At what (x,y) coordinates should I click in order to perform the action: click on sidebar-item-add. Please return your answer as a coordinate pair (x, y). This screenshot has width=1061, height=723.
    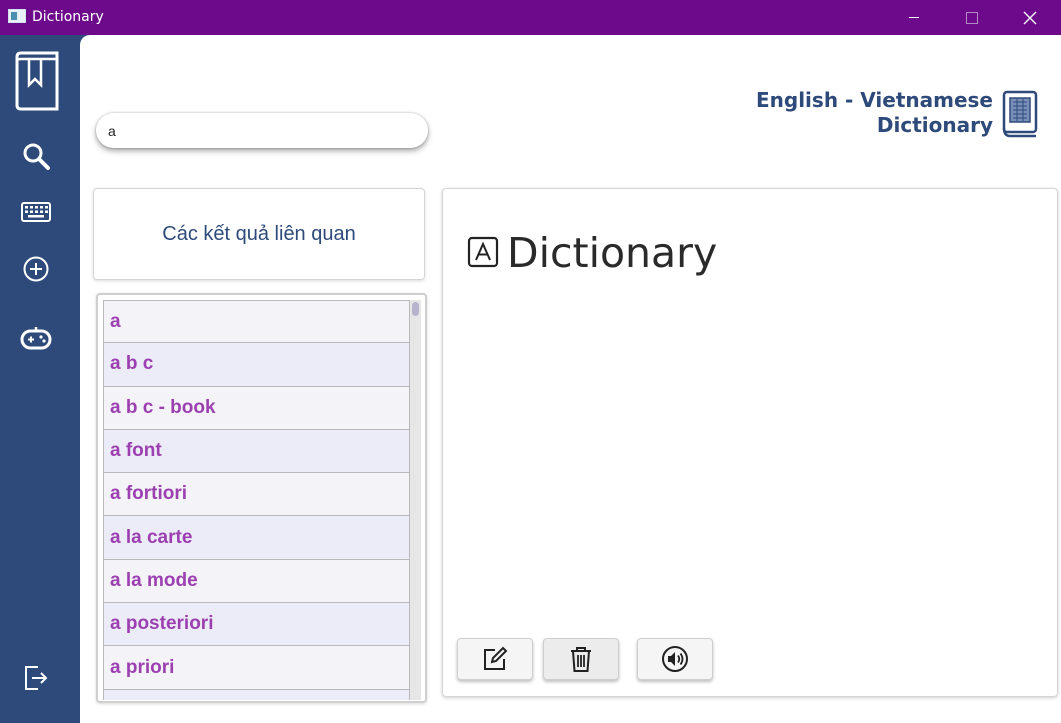
    Looking at the image, I should click on (36, 269).